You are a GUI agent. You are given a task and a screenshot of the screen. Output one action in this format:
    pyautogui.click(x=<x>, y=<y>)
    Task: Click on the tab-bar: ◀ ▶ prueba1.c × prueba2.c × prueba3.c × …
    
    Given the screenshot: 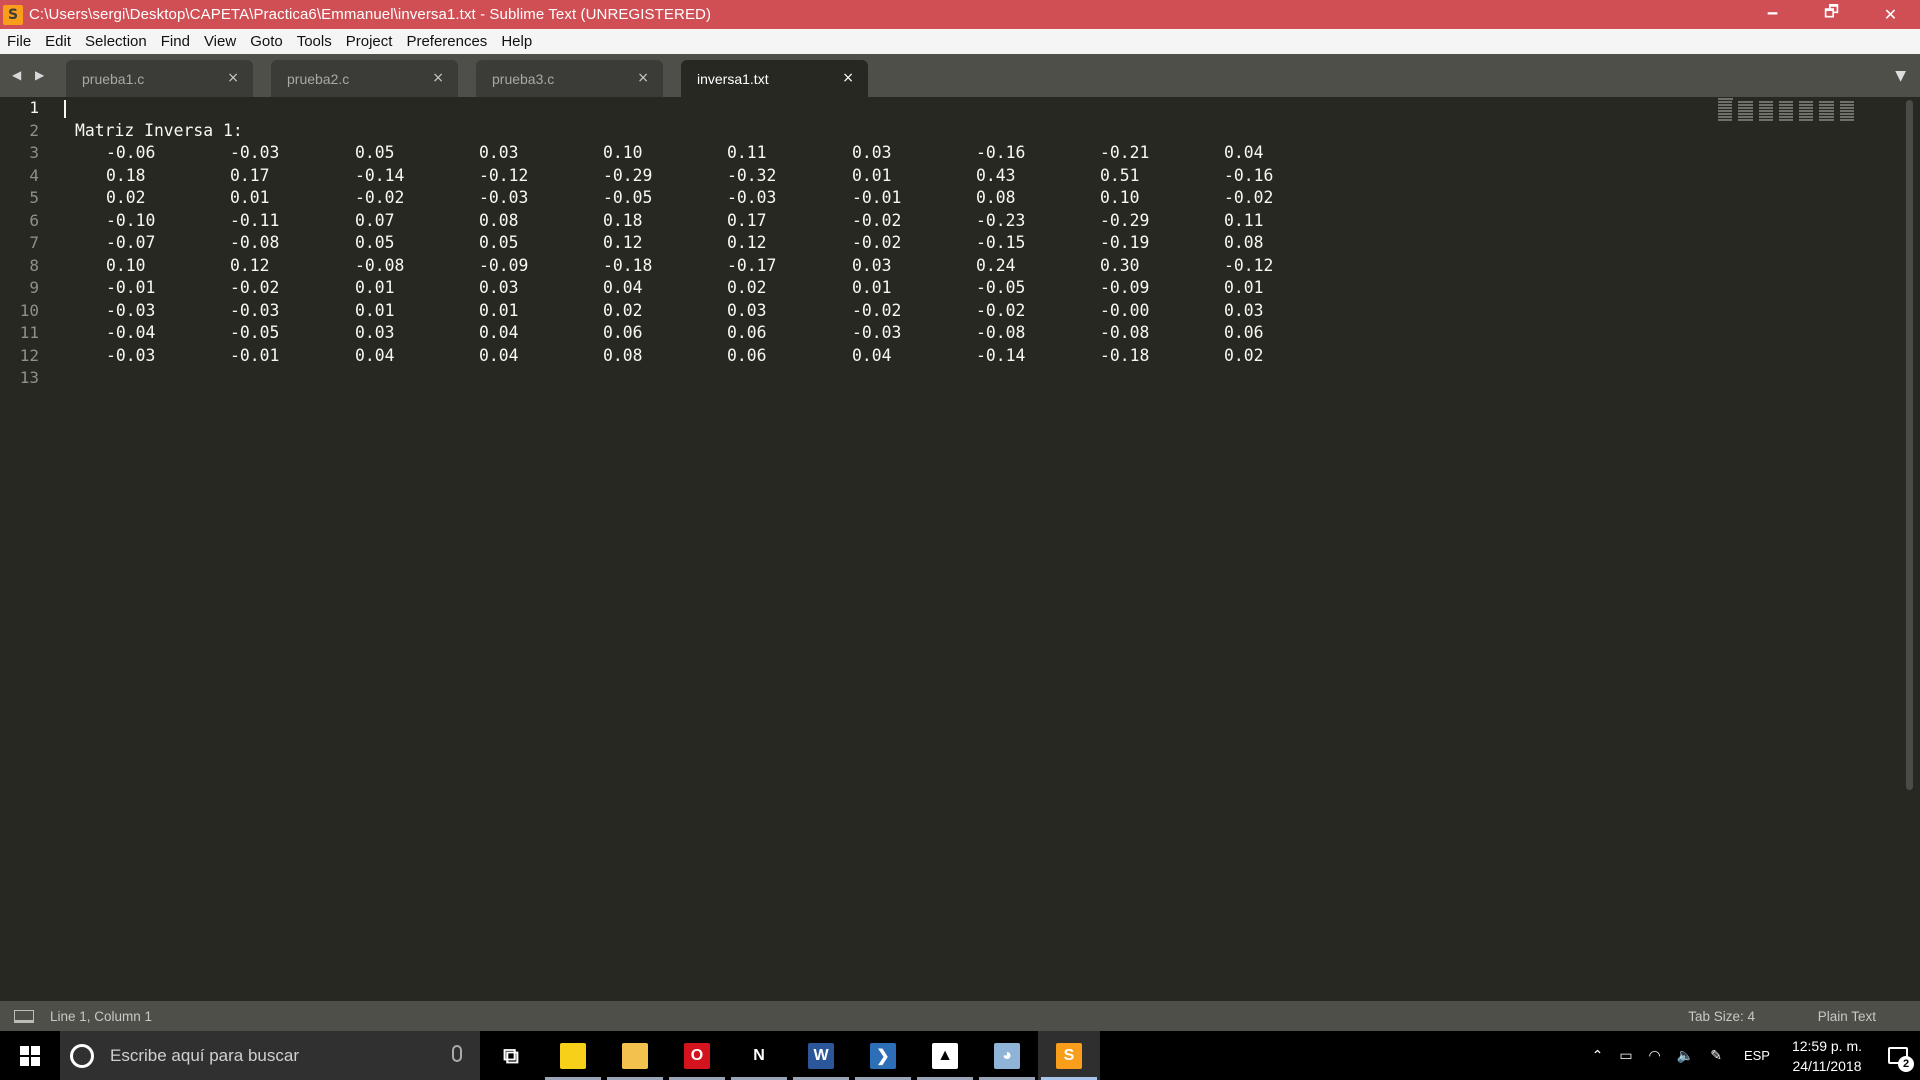 What is the action you would take?
    pyautogui.click(x=960, y=75)
    